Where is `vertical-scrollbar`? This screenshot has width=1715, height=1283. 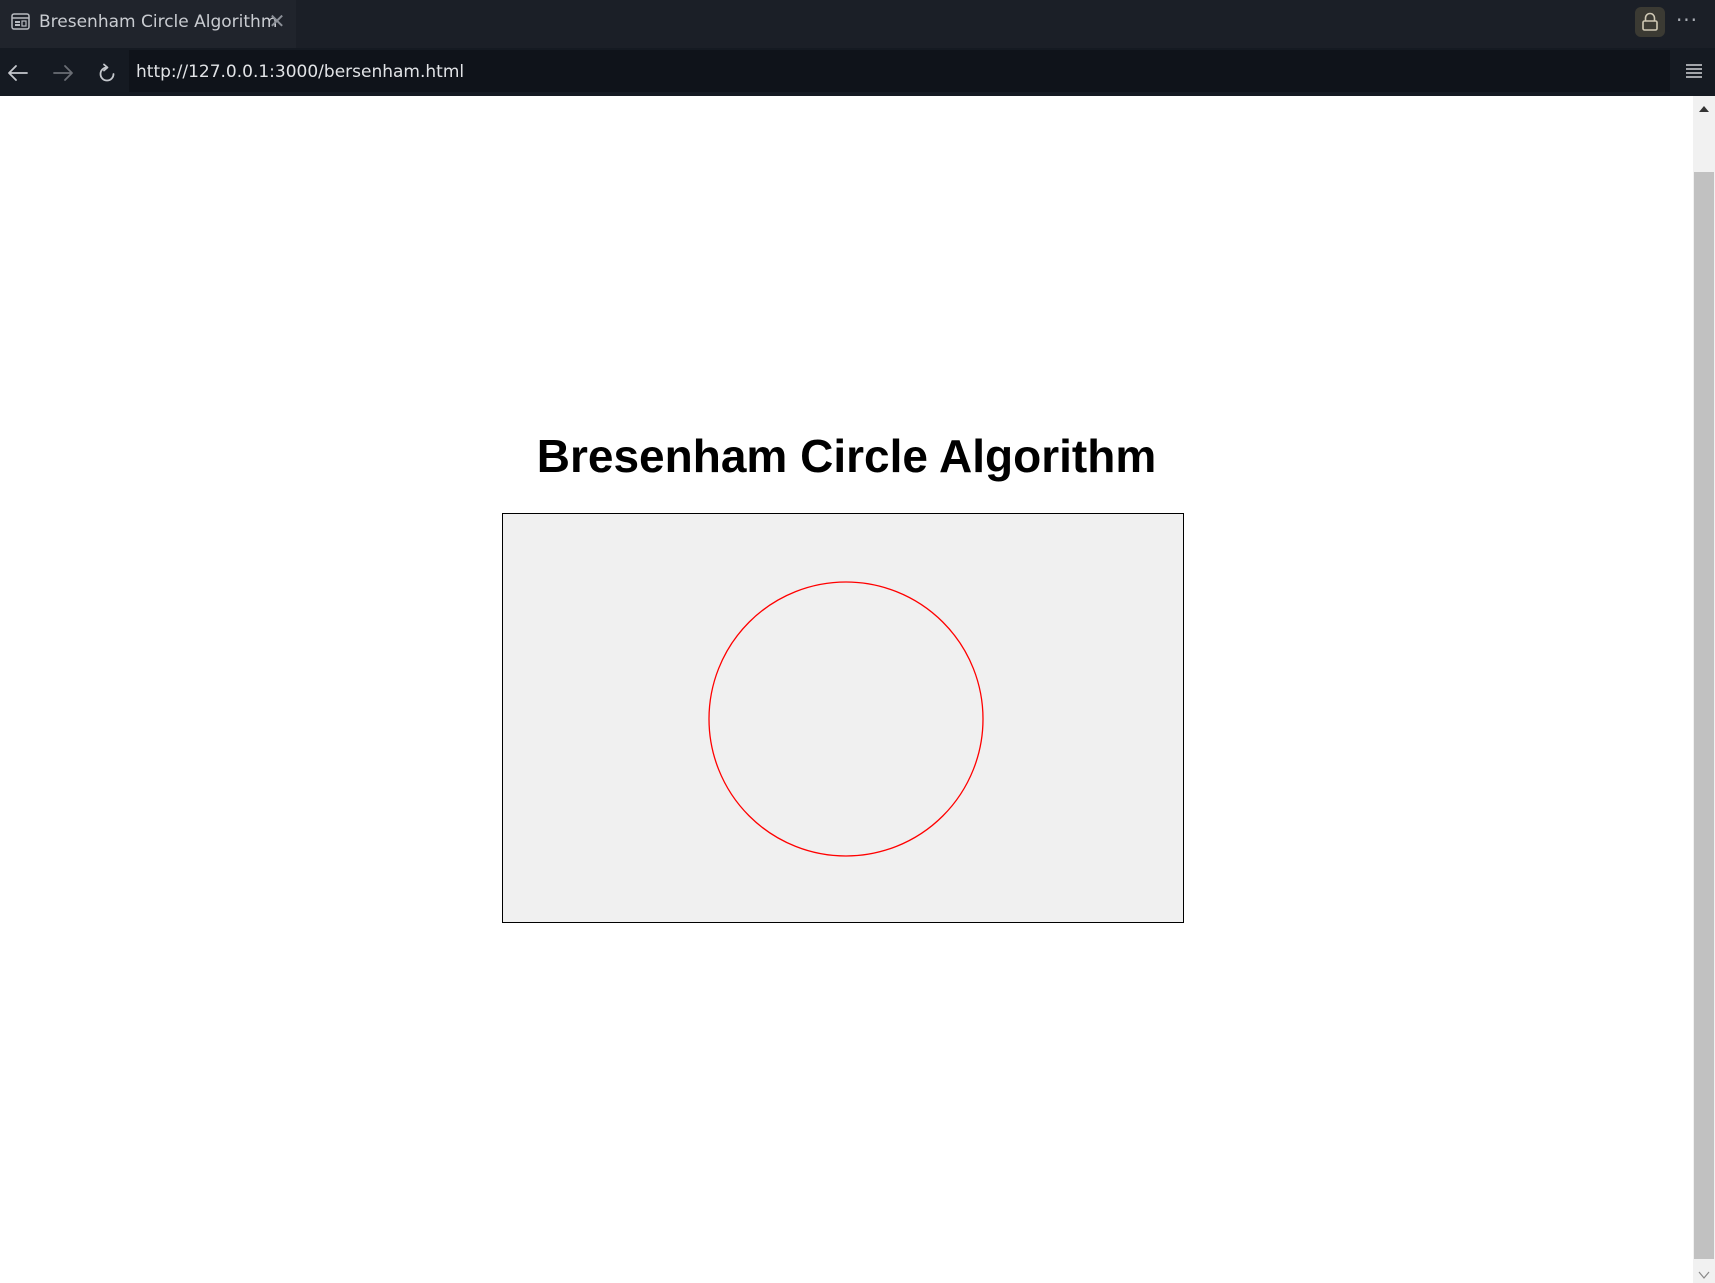 vertical-scrollbar is located at coordinates (1704, 689).